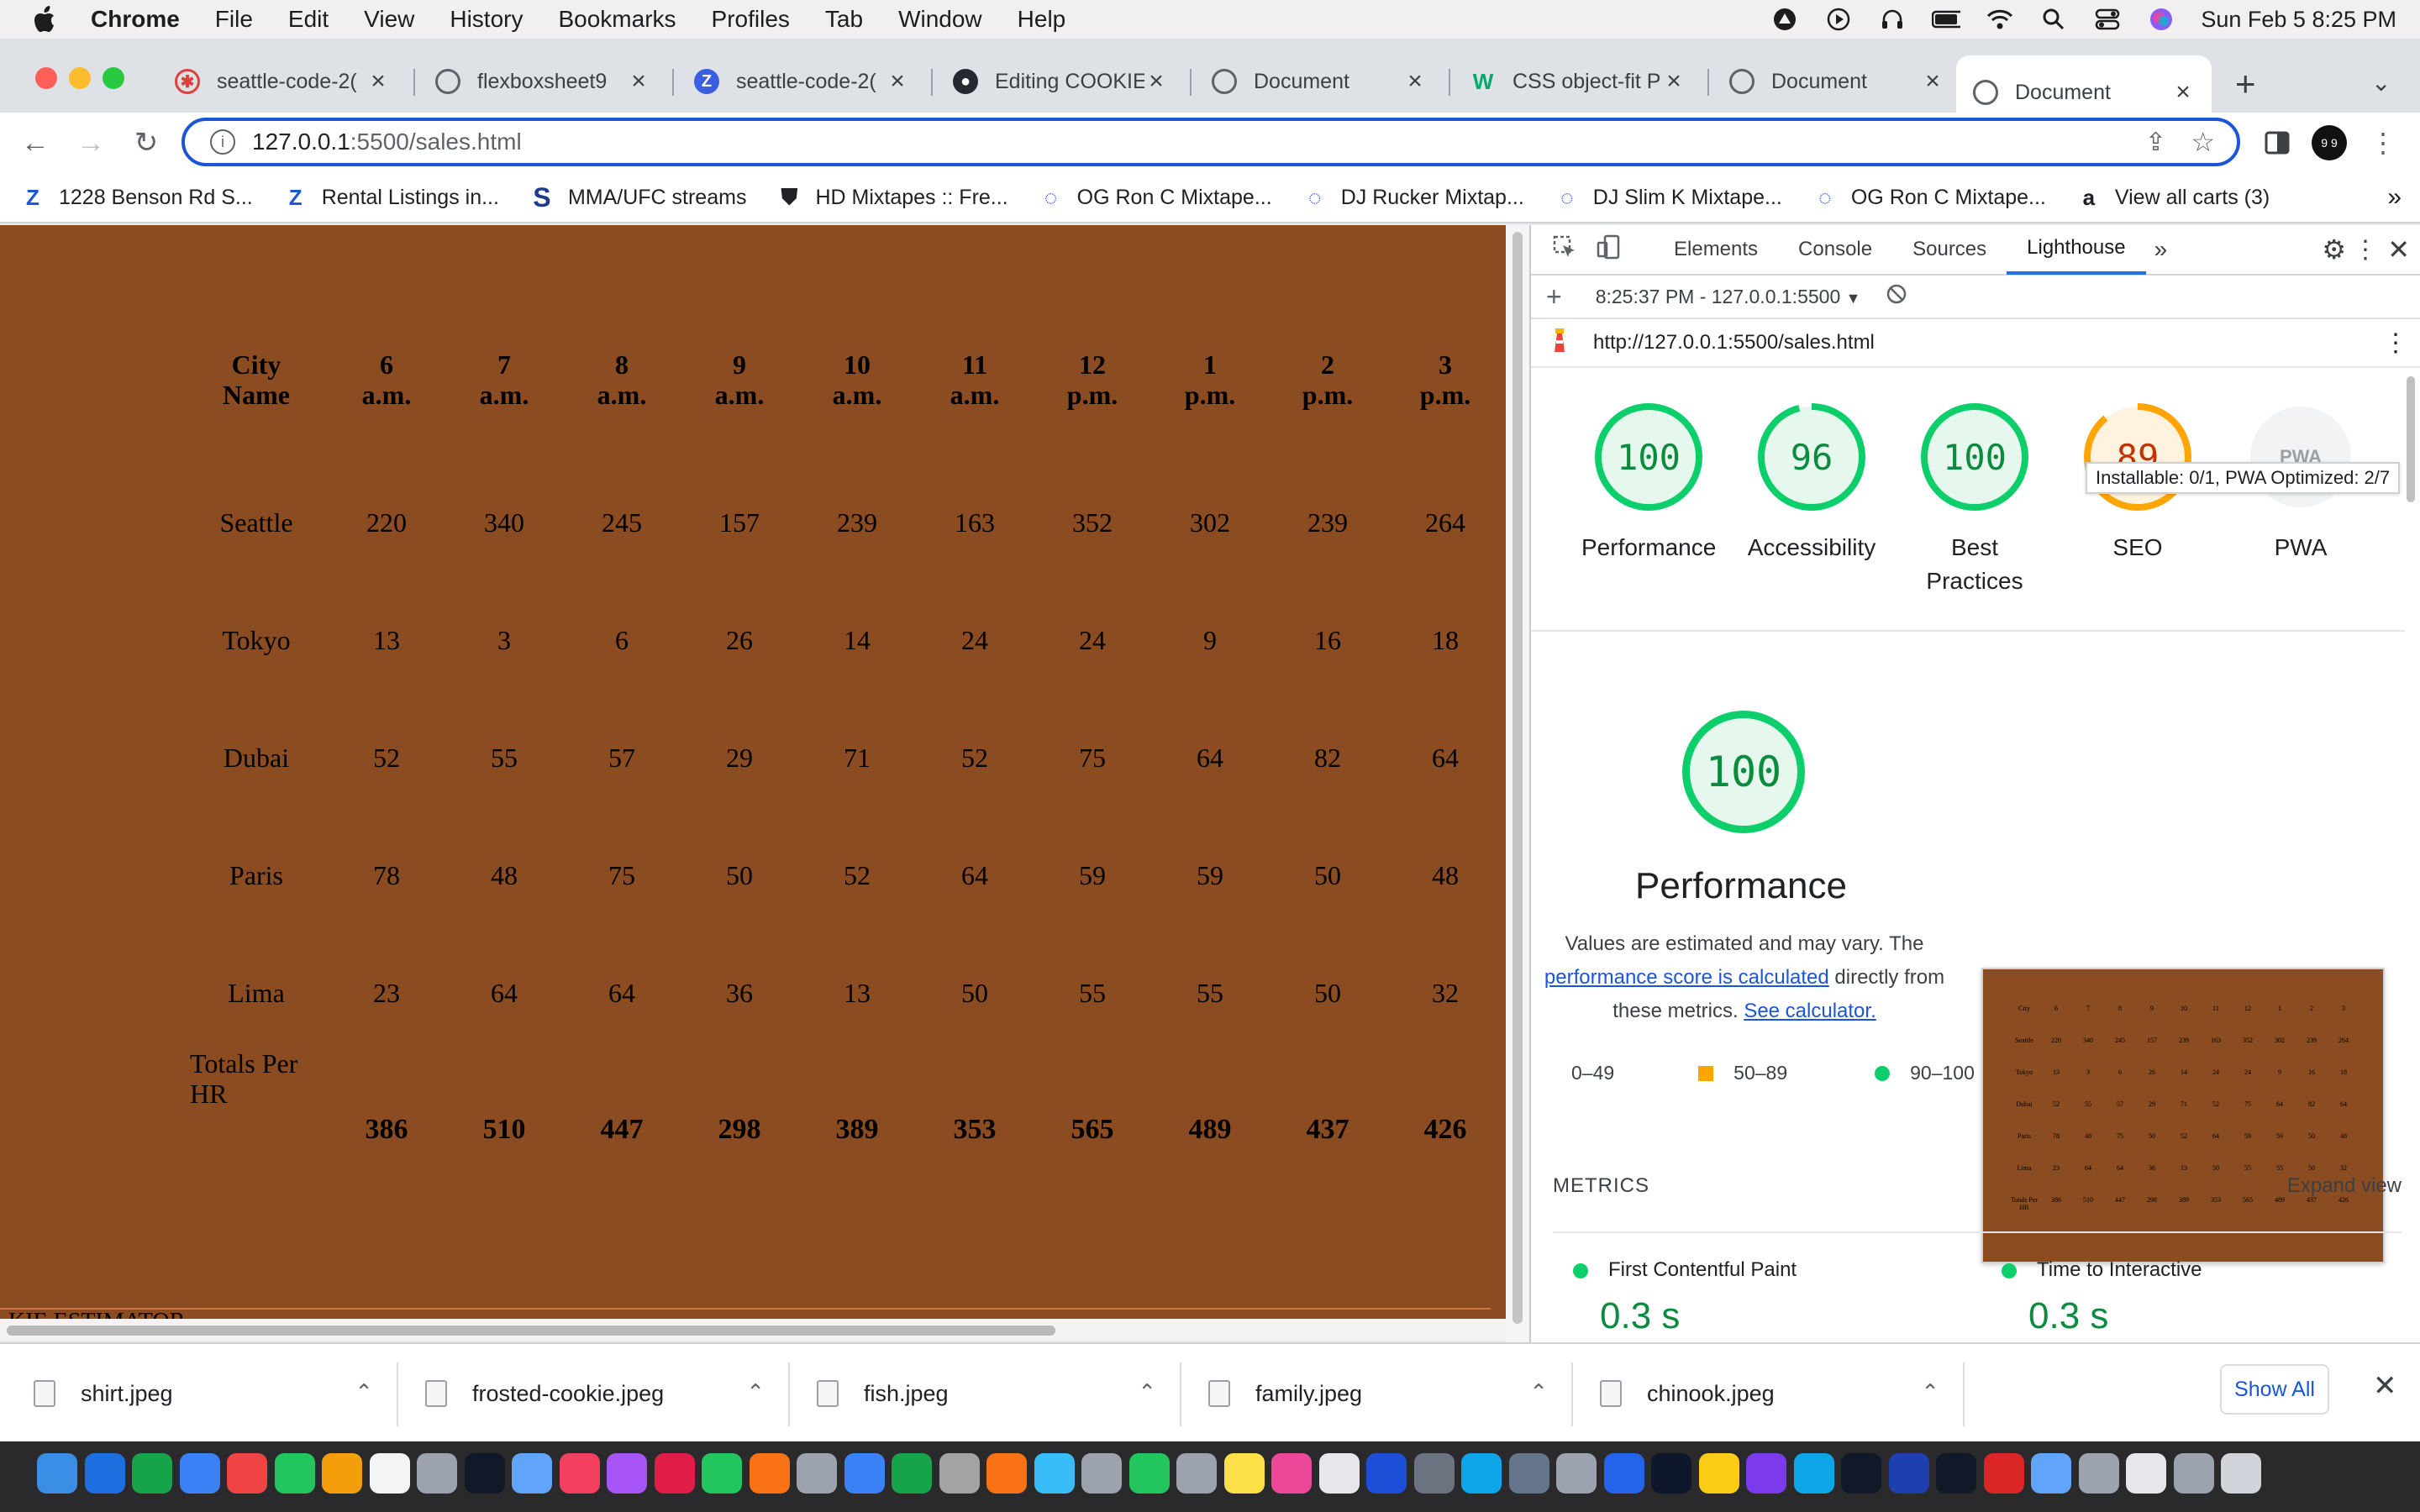 This screenshot has height=1512, width=2420. What do you see at coordinates (2394, 197) in the screenshot?
I see `bookmarks-overflow-icon: »` at bounding box center [2394, 197].